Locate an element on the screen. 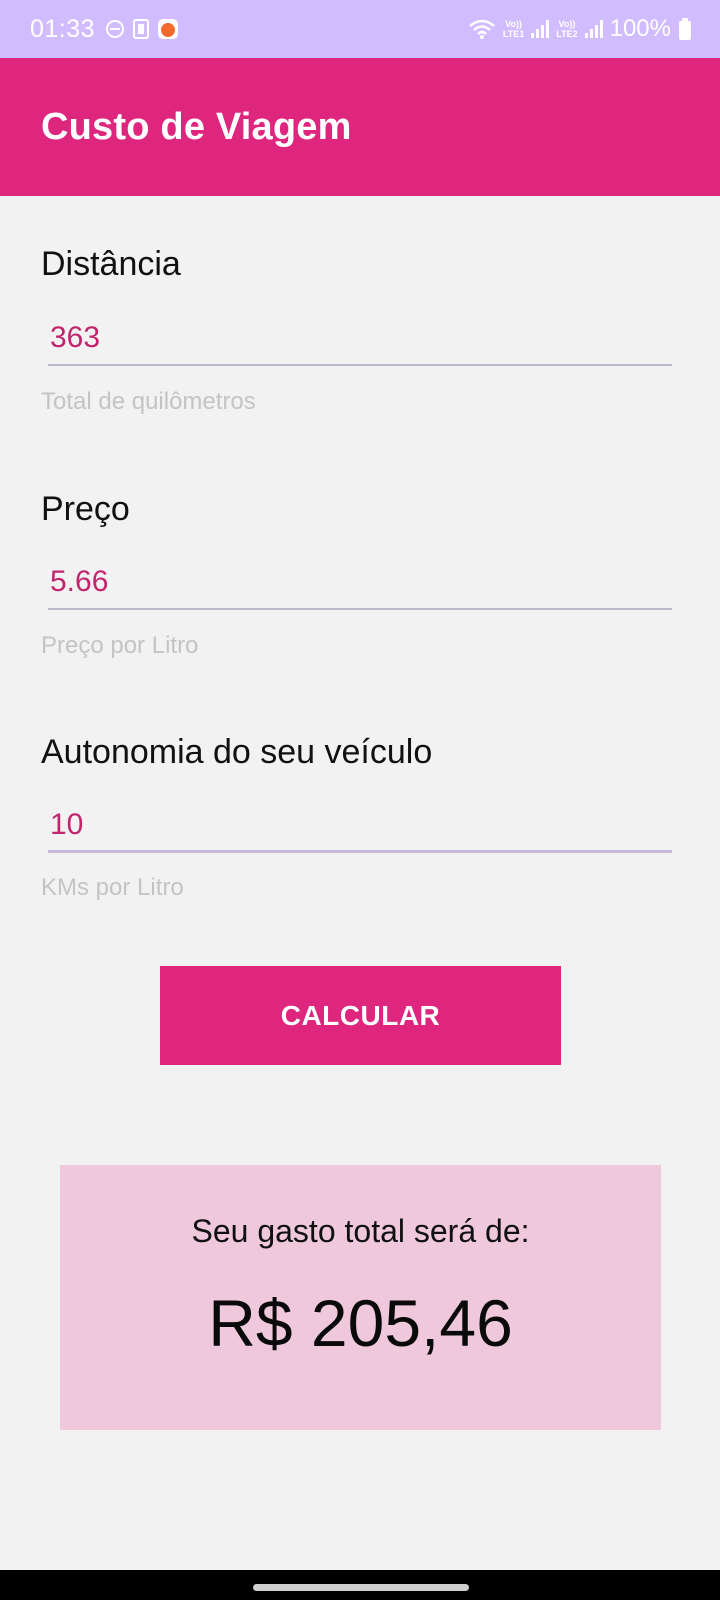  status-time: 01:33 is located at coordinates (63, 28).